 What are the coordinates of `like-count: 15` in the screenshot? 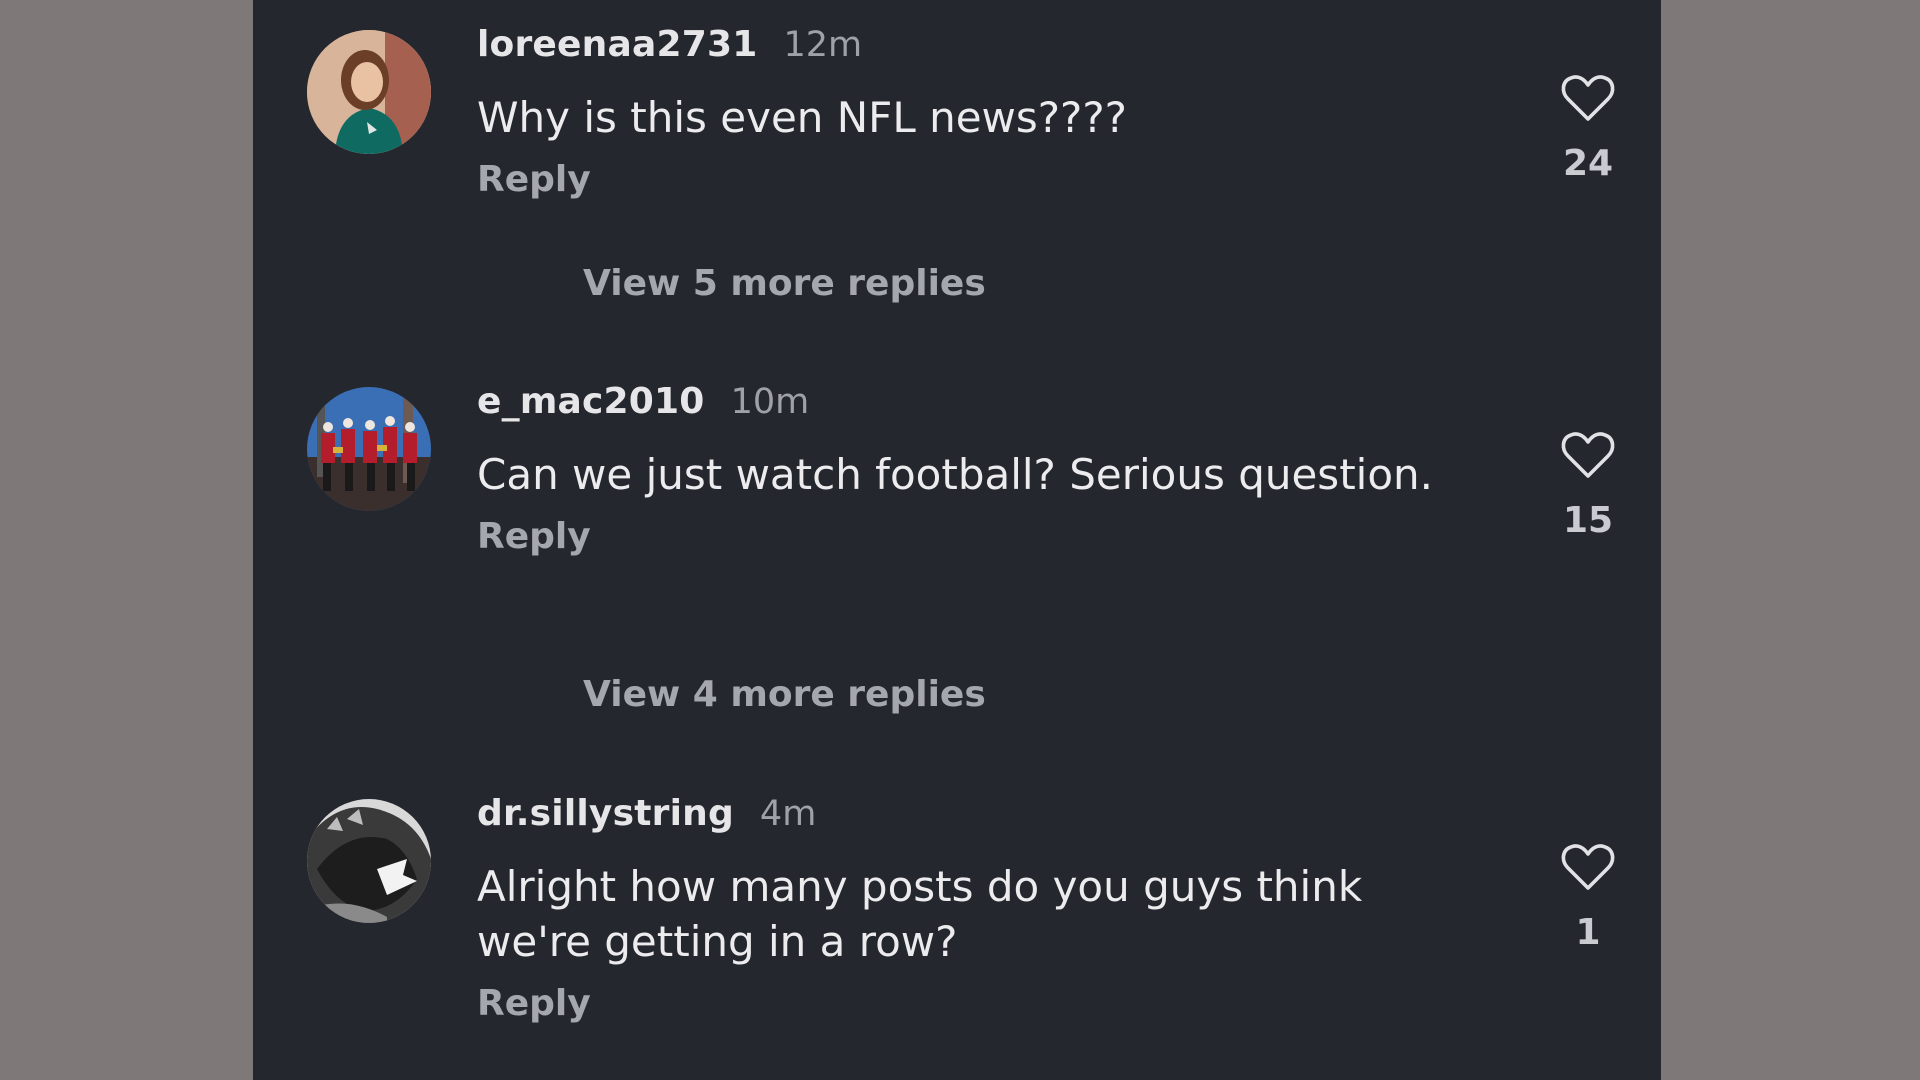 It's located at (1588, 520).